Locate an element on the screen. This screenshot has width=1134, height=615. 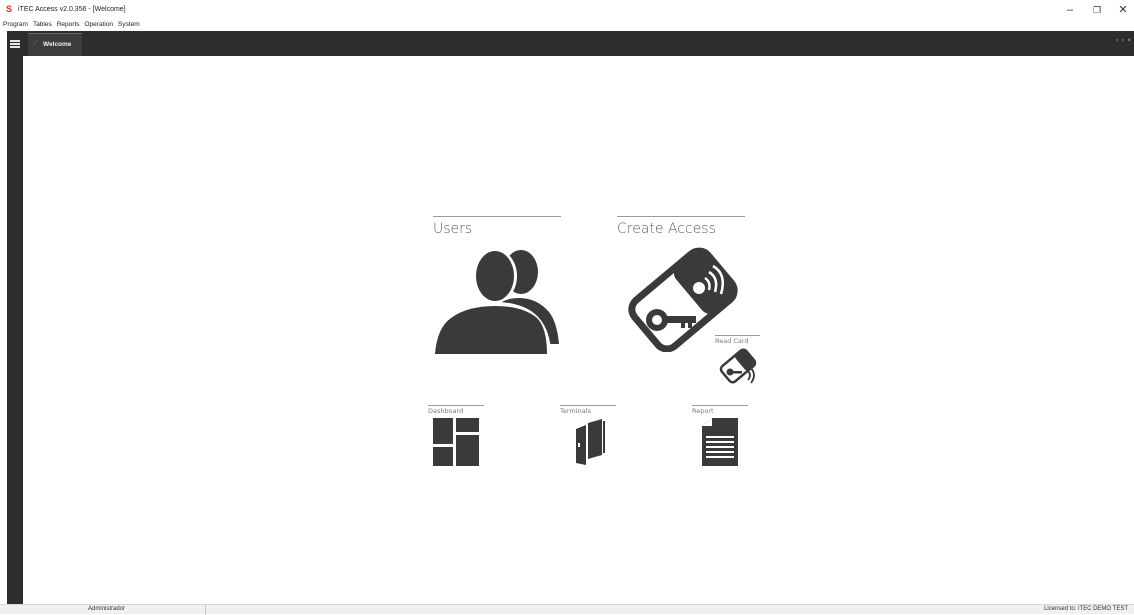
menu-system: System is located at coordinates (129, 25).